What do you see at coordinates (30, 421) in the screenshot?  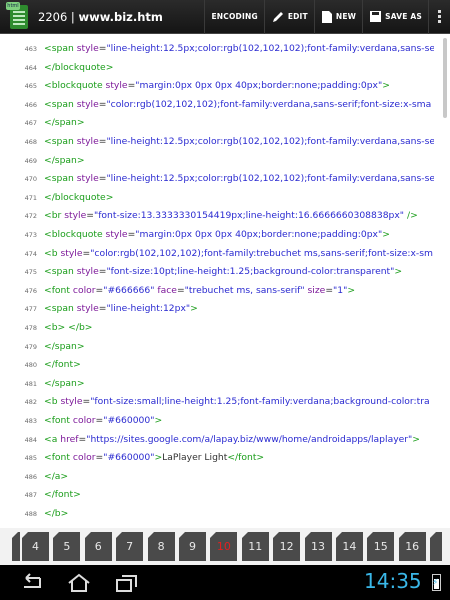 I see `line-number: 483` at bounding box center [30, 421].